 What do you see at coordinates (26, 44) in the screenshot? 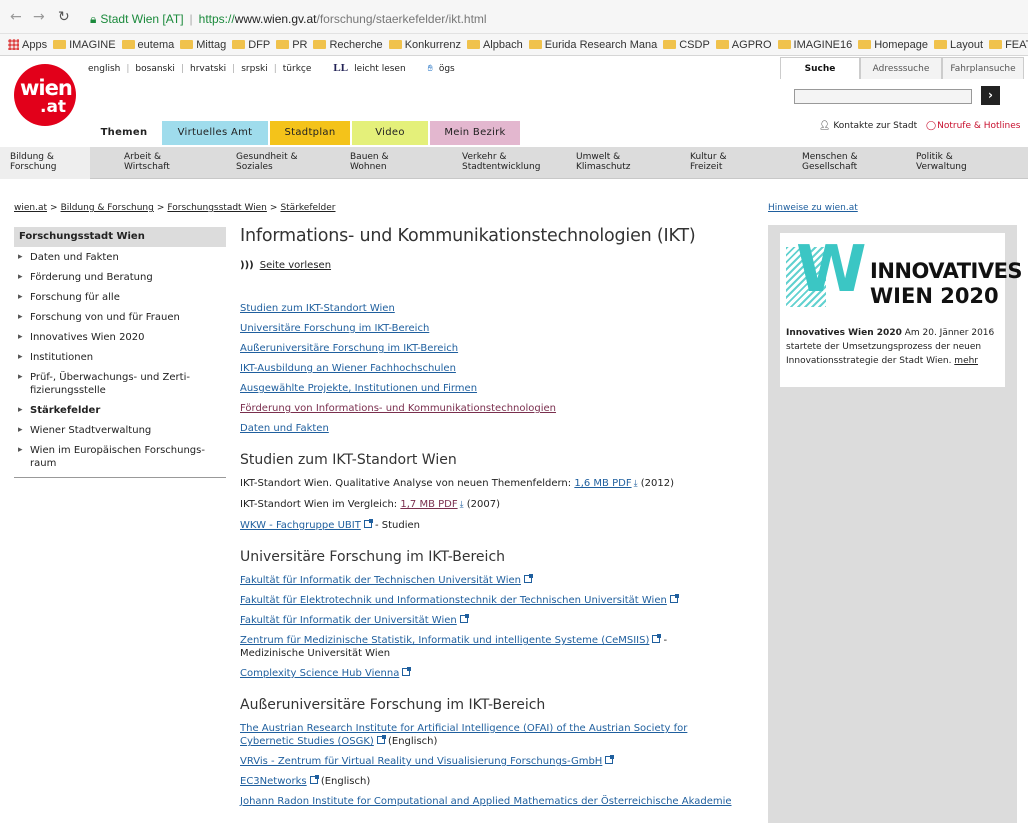
I see `bookmark-item: Apps` at bounding box center [26, 44].